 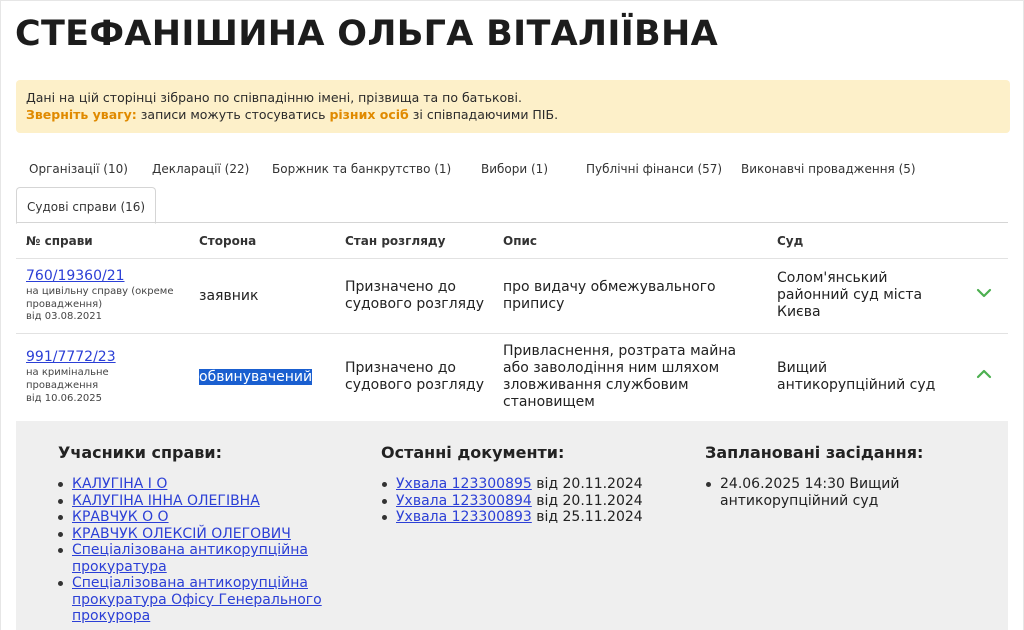 I want to click on case-type: на цивільну справу (окреме провадження), so click(x=100, y=298).